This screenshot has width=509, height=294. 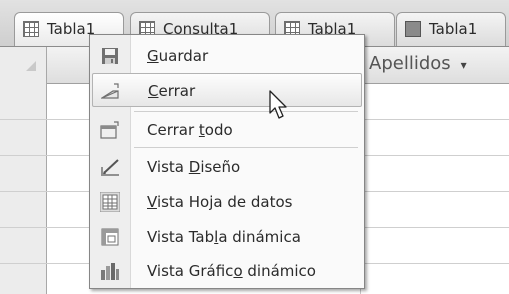 I want to click on tab-label: Tabla1, so click(x=453, y=29).